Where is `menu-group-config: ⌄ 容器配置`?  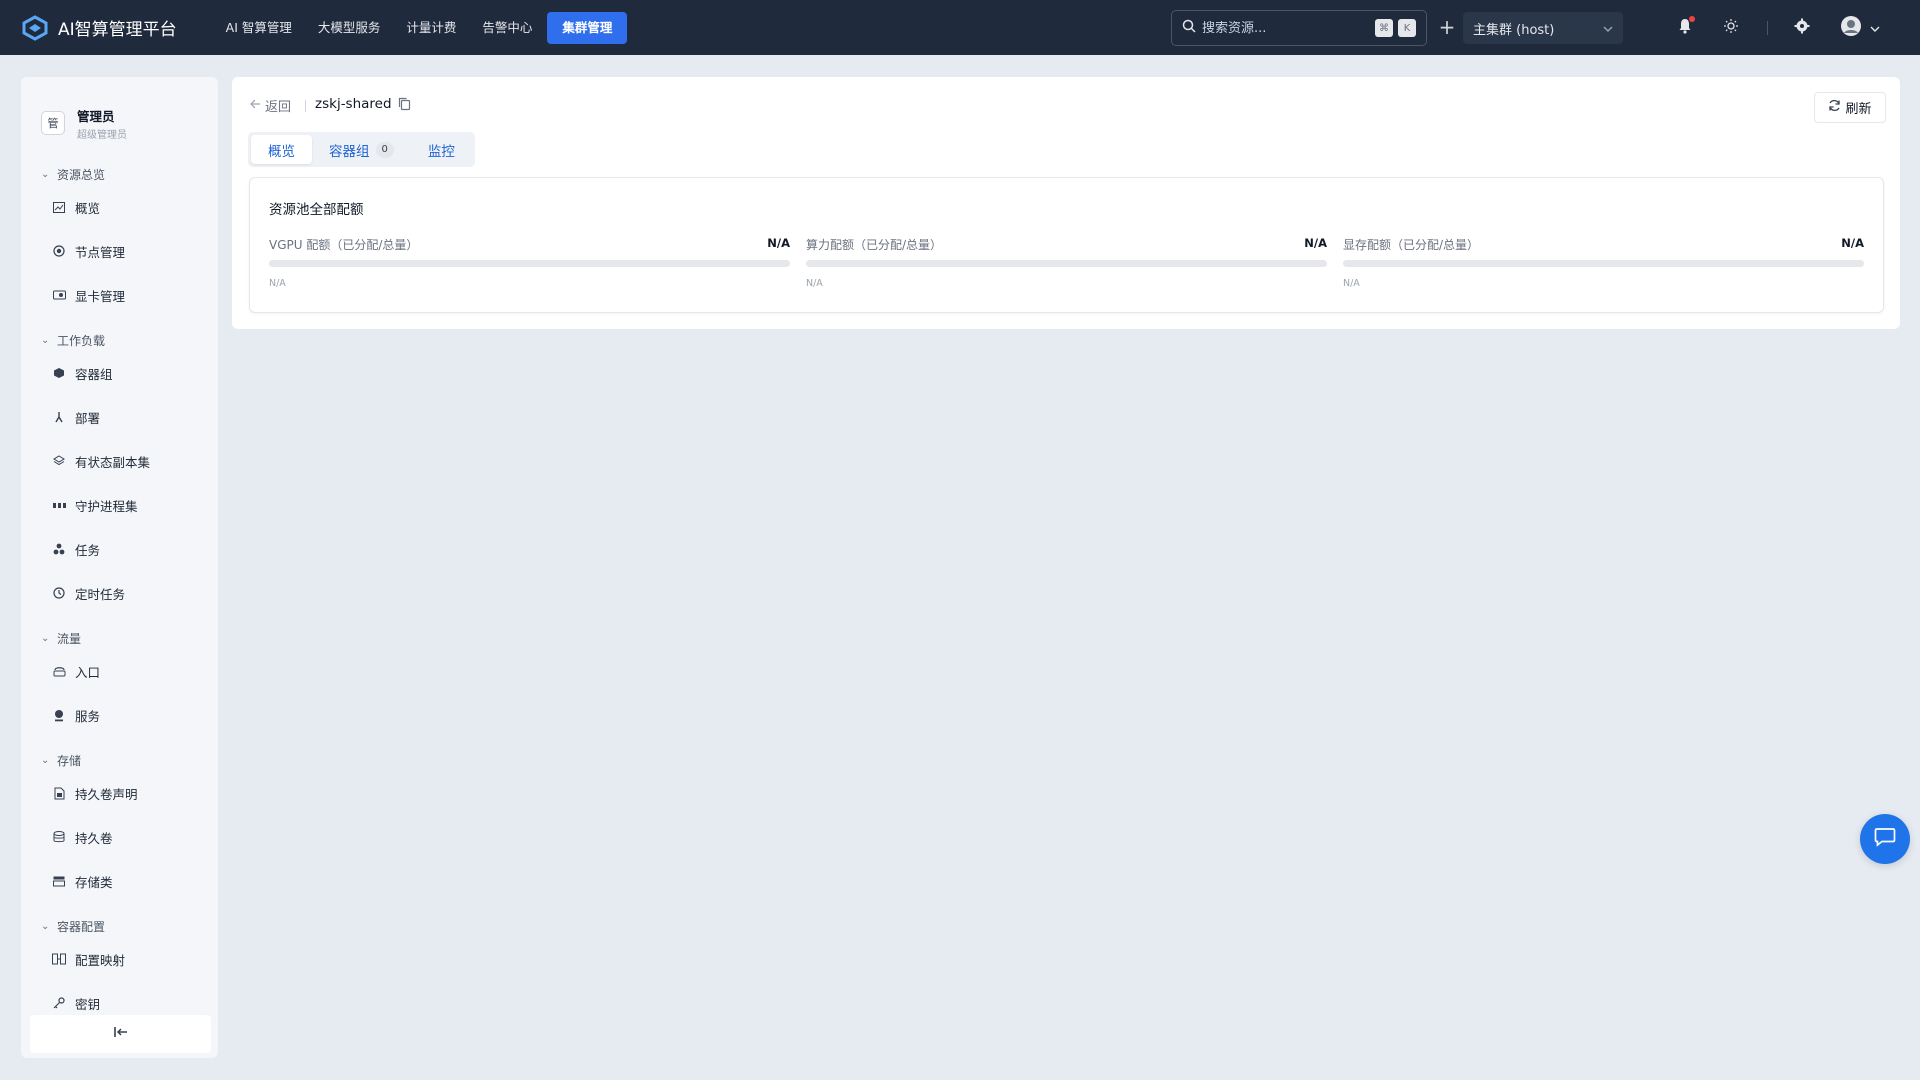 menu-group-config: ⌄ 容器配置 is located at coordinates (119, 926).